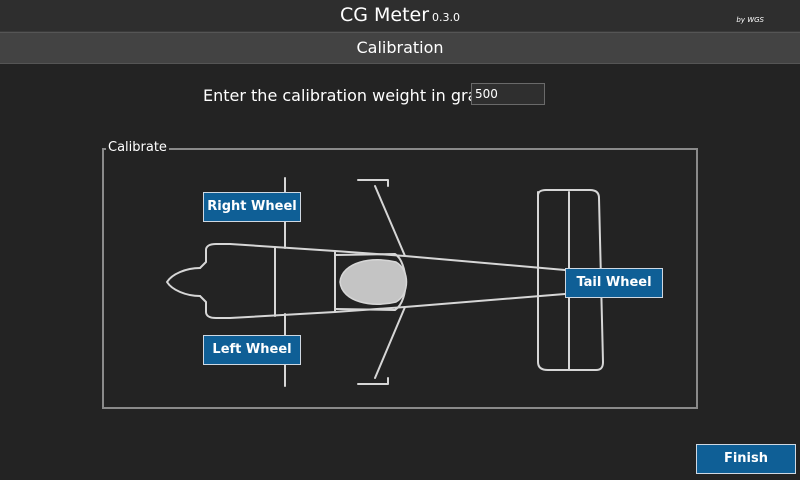  I want to click on title-bar: CG Meter 0.3.0 by WGS, so click(400, 16).